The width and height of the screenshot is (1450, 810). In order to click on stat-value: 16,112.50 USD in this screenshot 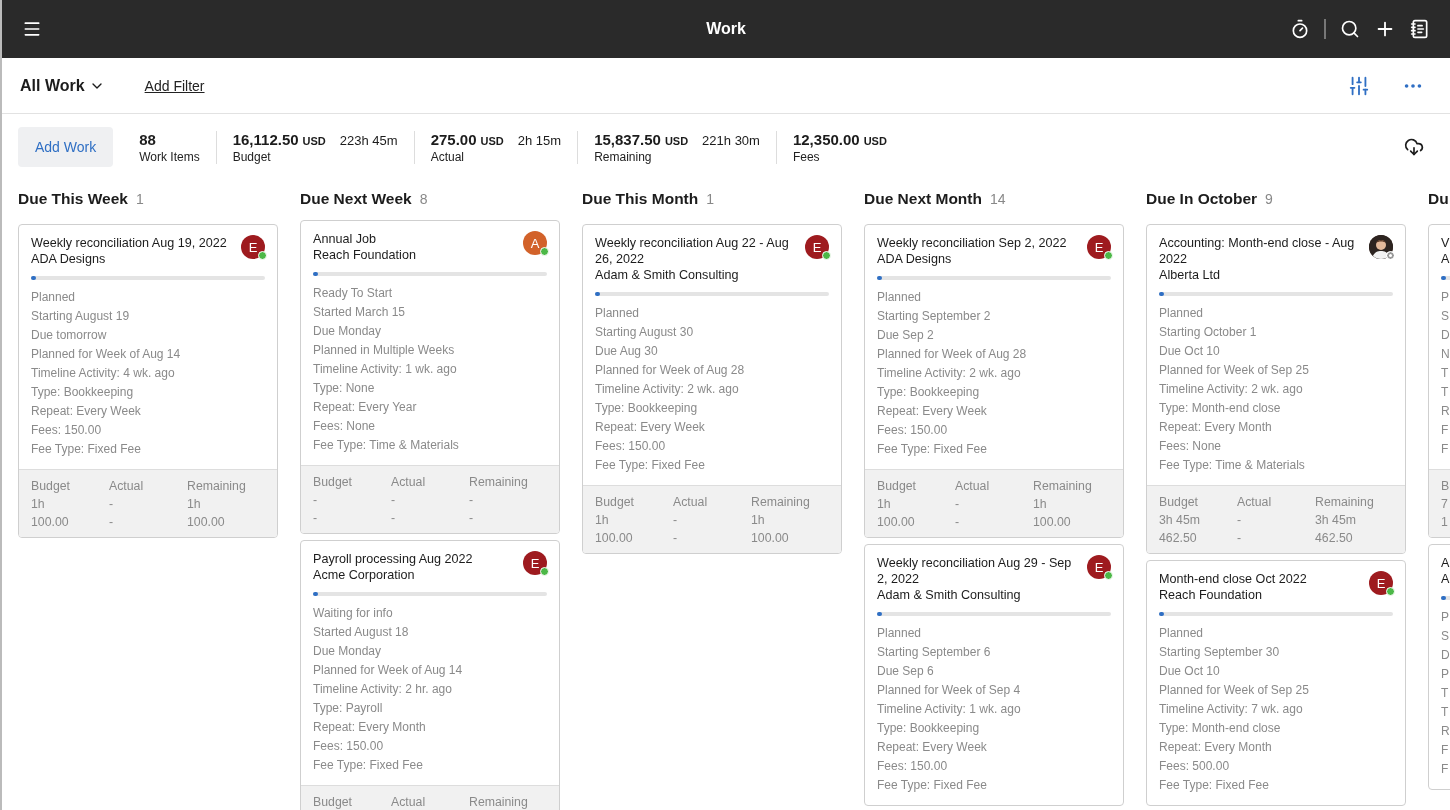, I will do `click(279, 139)`.